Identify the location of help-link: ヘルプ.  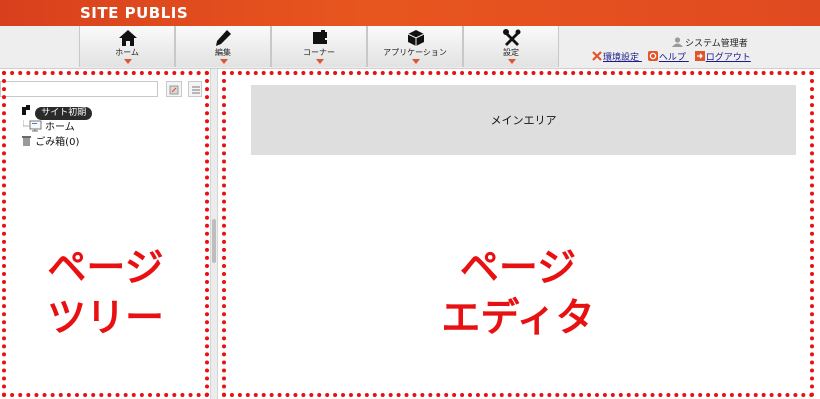
(668, 57).